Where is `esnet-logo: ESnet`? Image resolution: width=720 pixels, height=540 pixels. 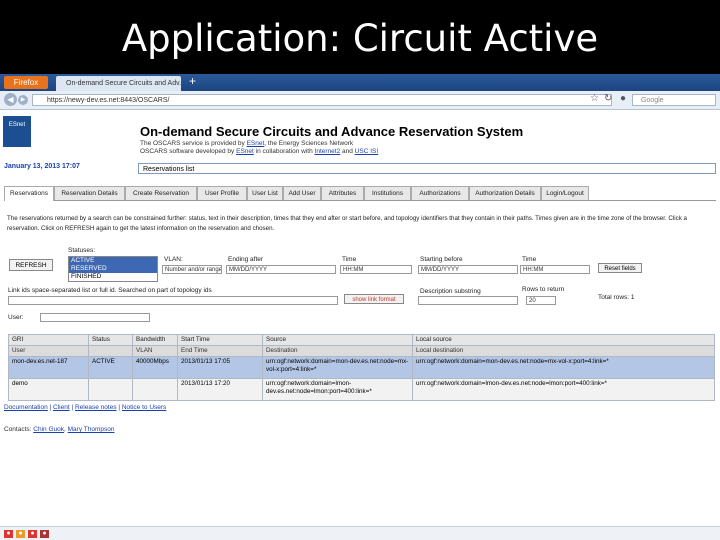
esnet-logo: ESnet is located at coordinates (17, 131).